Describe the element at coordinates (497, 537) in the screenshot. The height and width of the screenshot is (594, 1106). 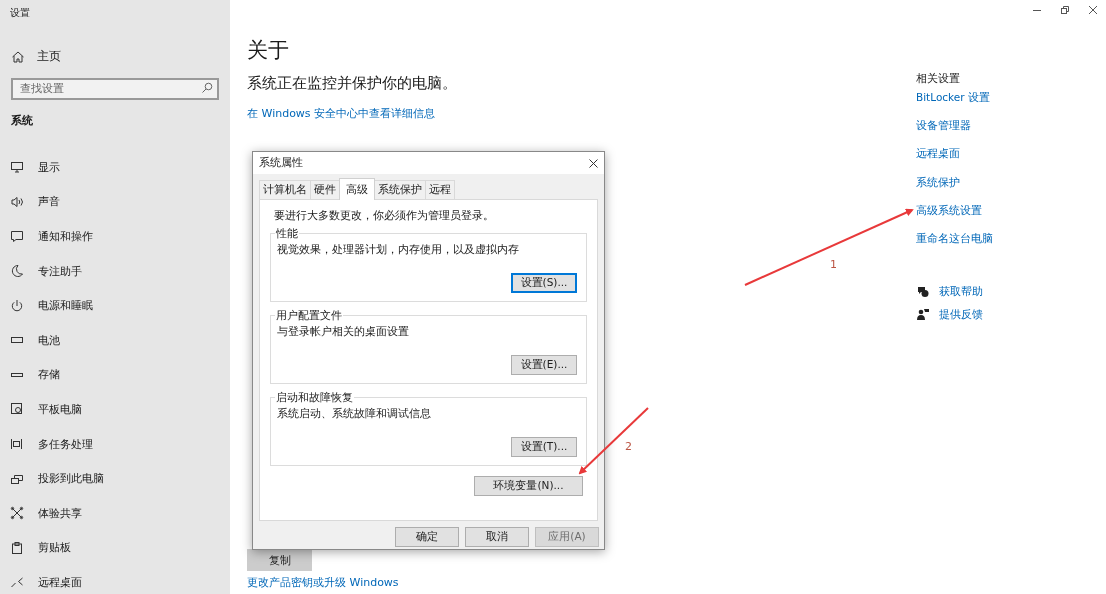
I see `dialog-button: 取消` at that location.